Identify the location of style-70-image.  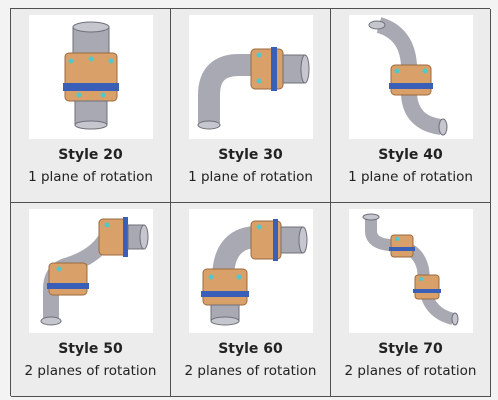
(410, 271).